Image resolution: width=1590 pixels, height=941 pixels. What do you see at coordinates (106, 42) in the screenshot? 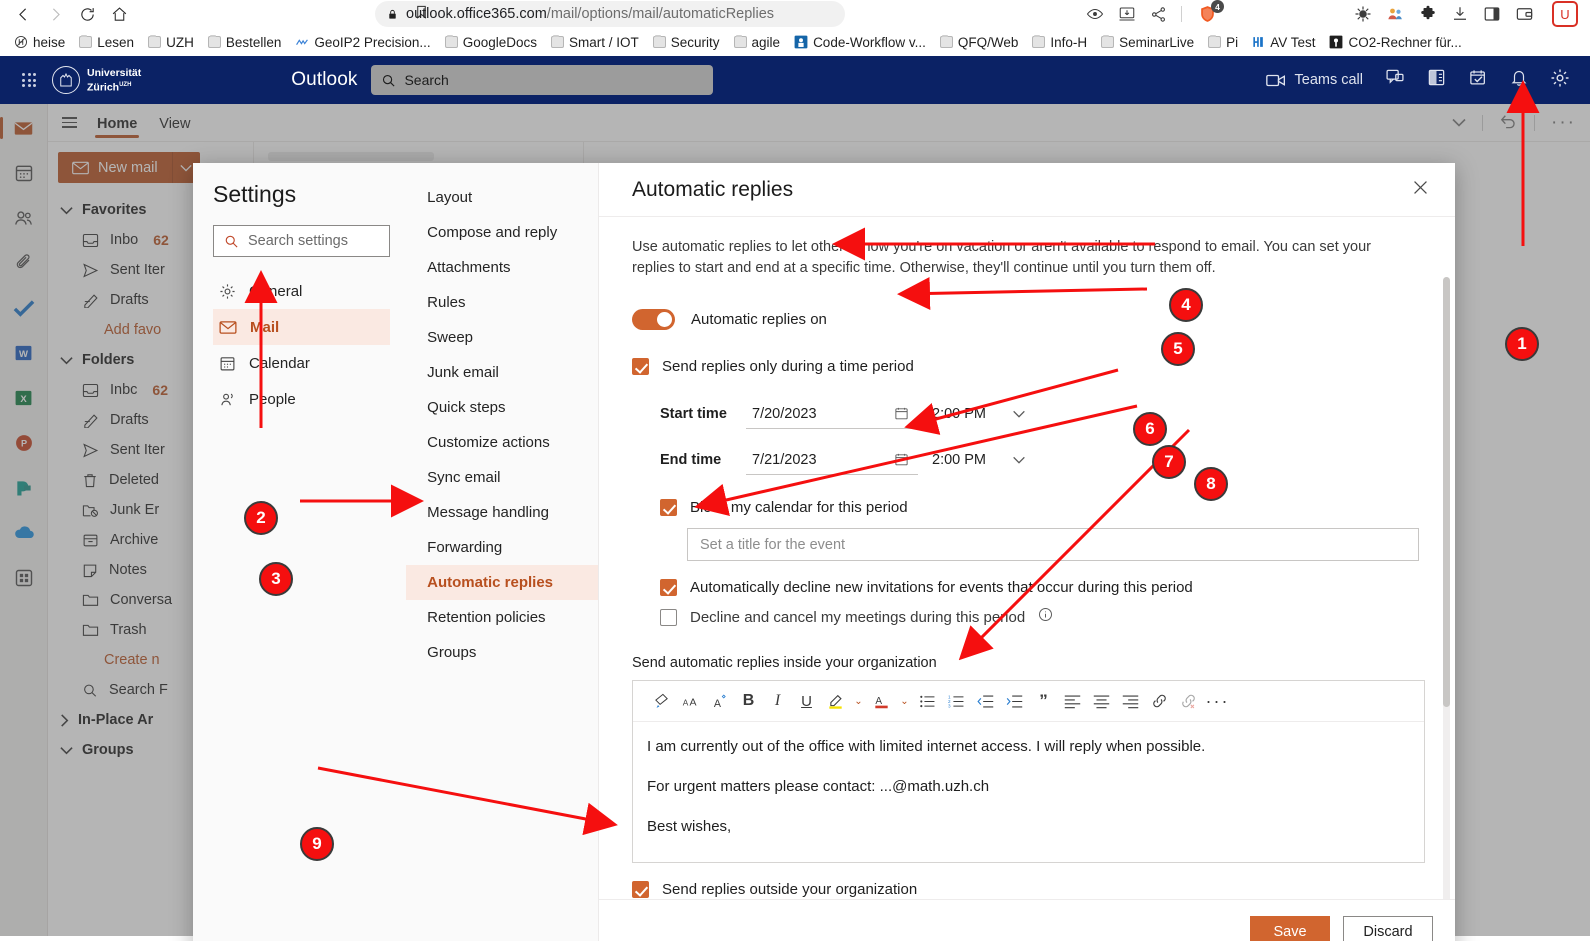
I see `bookmark-item: Lesen` at bounding box center [106, 42].